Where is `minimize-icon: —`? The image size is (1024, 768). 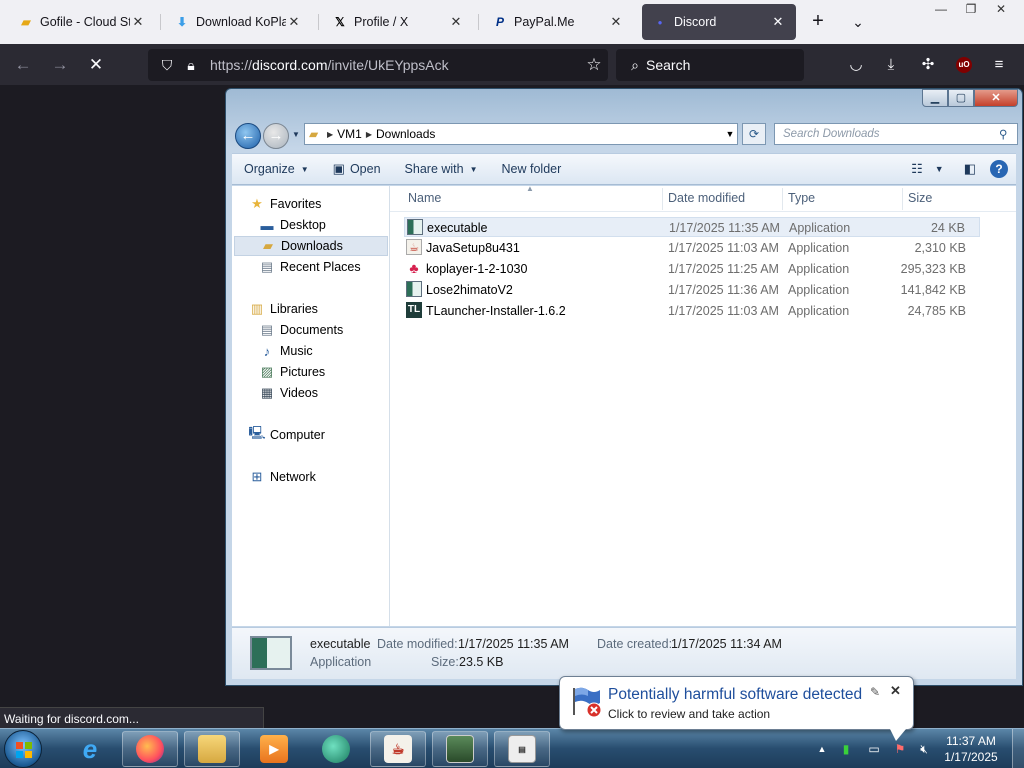 minimize-icon: — is located at coordinates (941, 10).